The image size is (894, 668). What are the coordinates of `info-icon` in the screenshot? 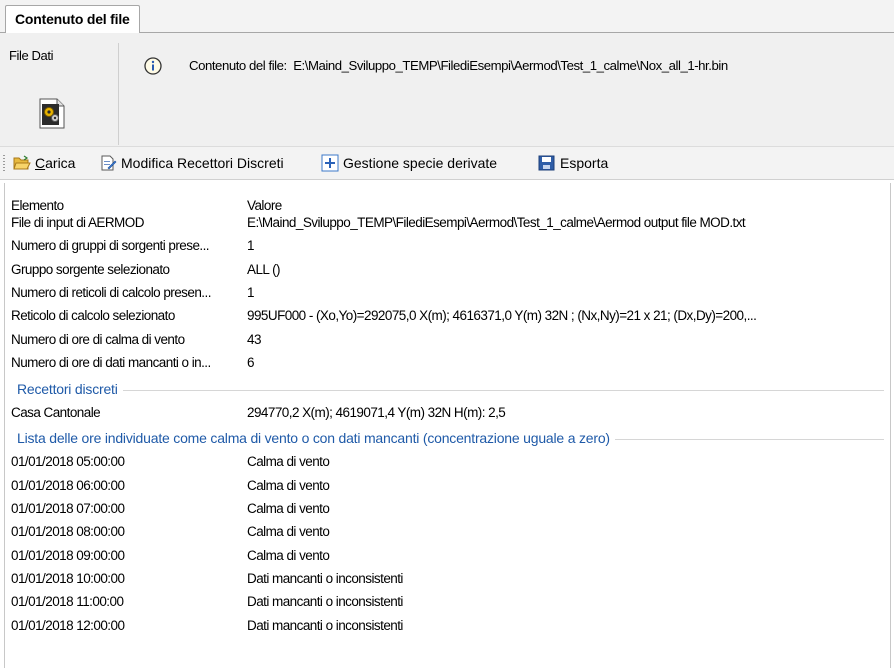 It's located at (153, 66).